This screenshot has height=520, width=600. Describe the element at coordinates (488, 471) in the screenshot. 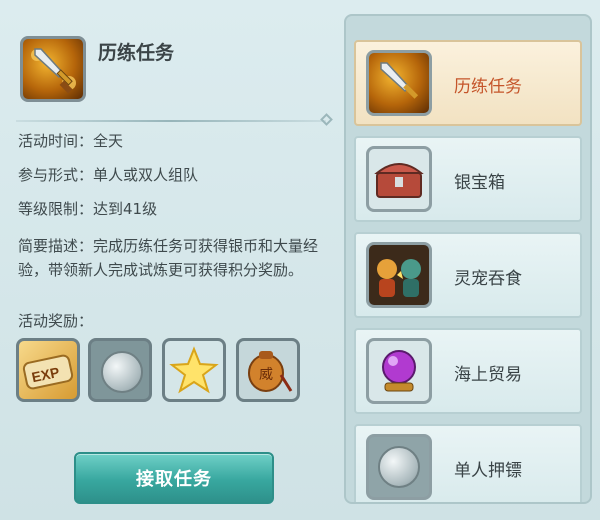

I see `activity-label: 单人押镖` at that location.